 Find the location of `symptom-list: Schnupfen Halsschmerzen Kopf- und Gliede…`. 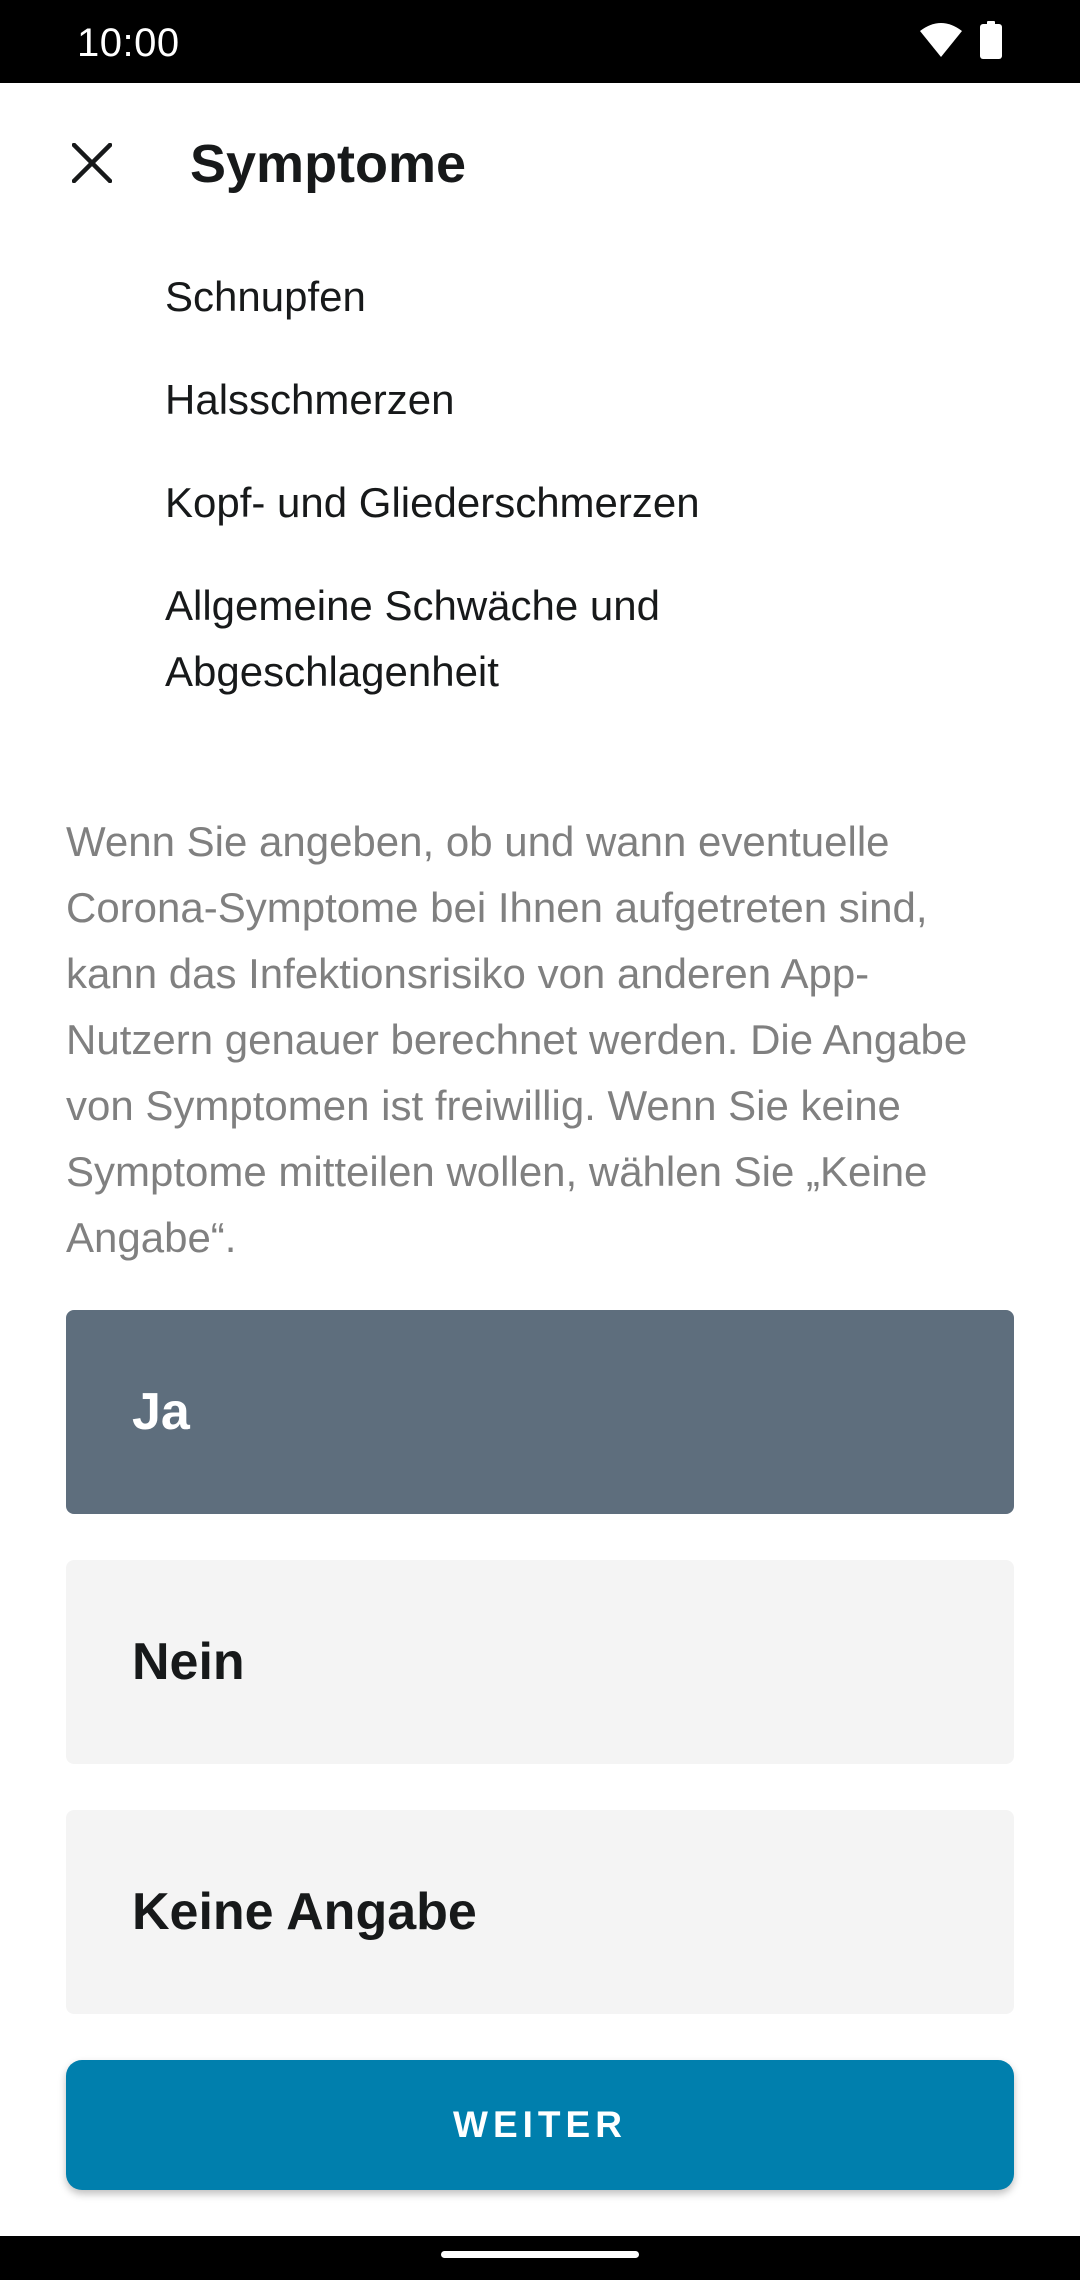

symptom-list: Schnupfen Halsschmerzen Kopf- und Gliede… is located at coordinates (545, 503).